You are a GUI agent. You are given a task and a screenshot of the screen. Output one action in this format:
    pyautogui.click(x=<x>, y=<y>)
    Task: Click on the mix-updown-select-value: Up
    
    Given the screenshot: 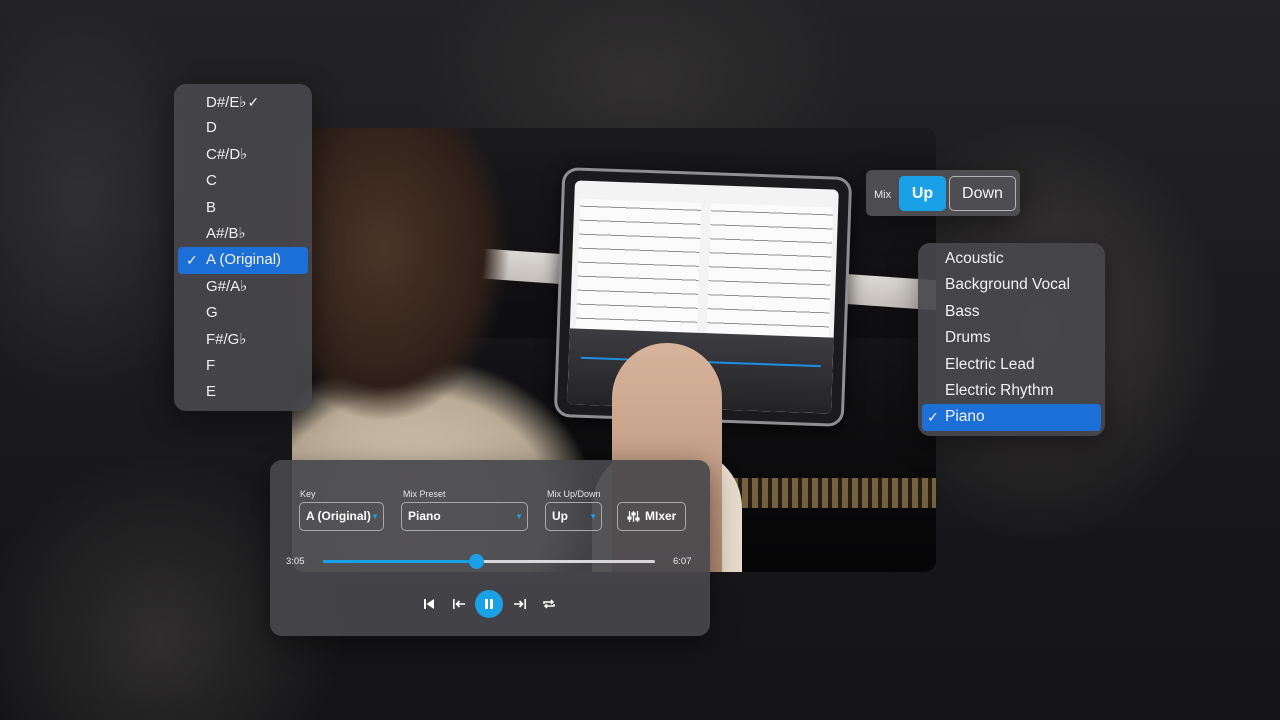 What is the action you would take?
    pyautogui.click(x=560, y=516)
    